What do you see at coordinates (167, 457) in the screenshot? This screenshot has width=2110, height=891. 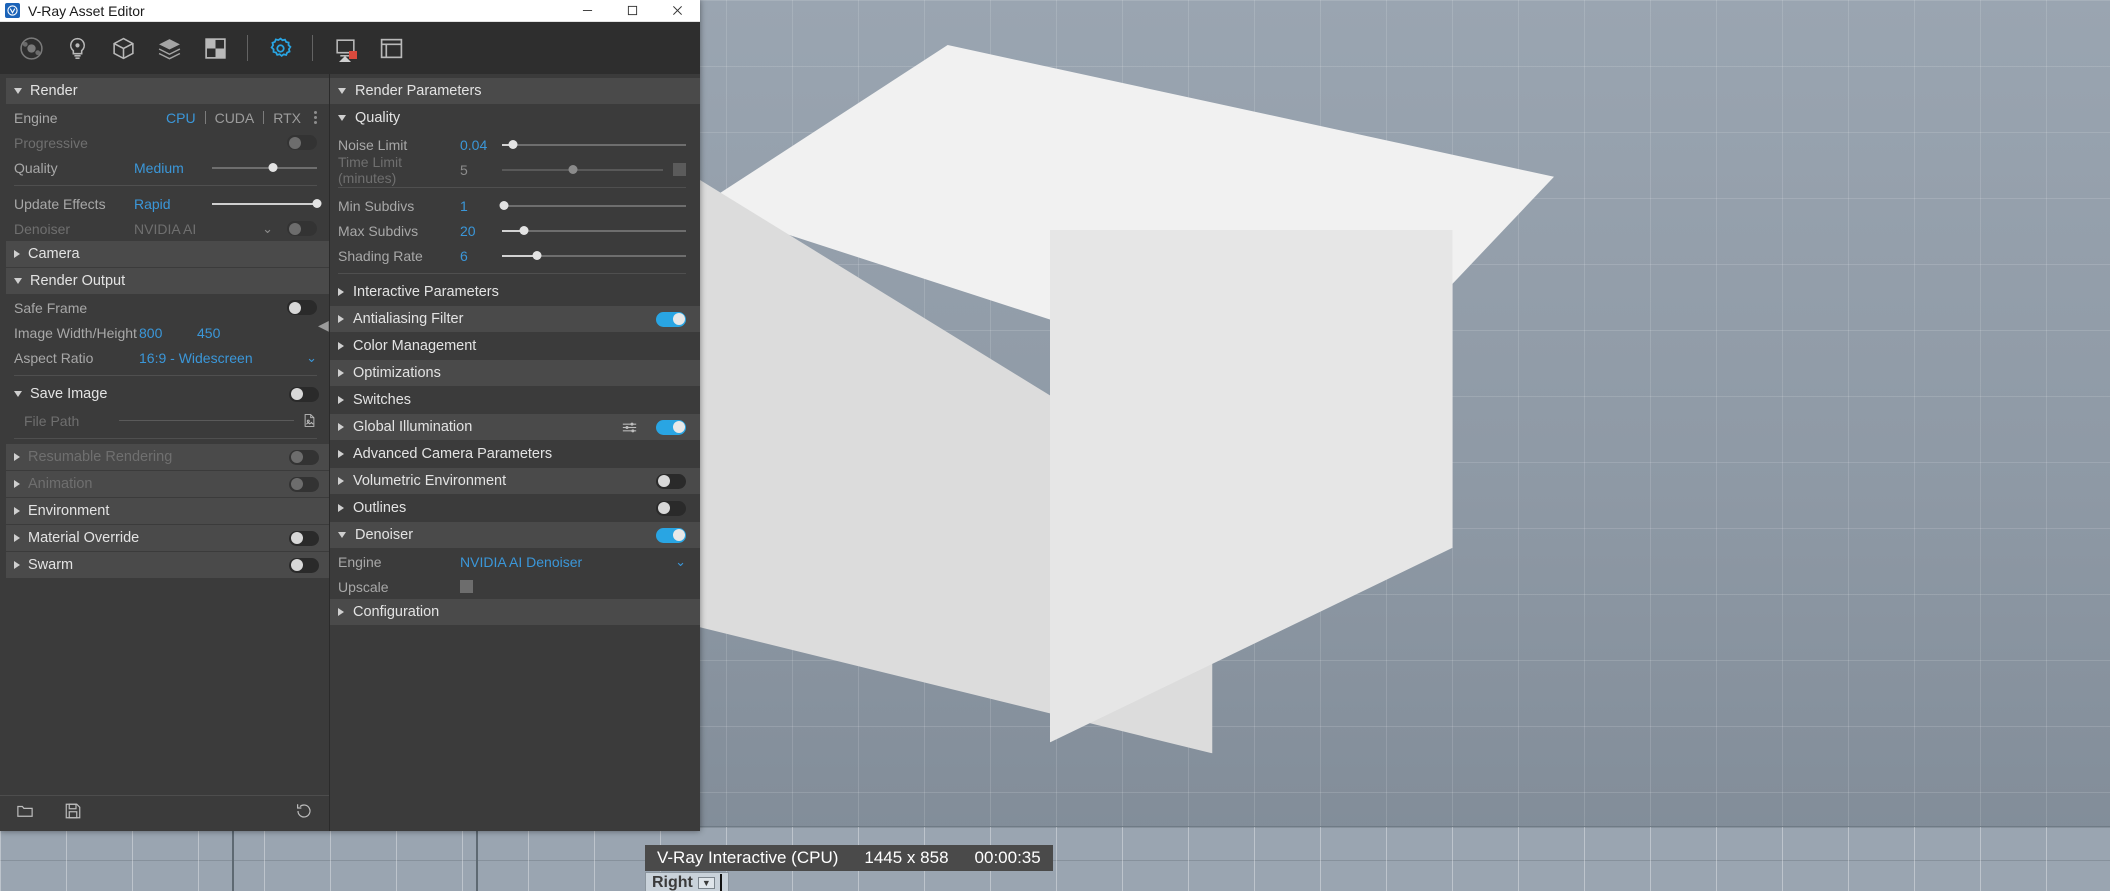 I see `section-resumable-rendering: Resumable Rendering` at bounding box center [167, 457].